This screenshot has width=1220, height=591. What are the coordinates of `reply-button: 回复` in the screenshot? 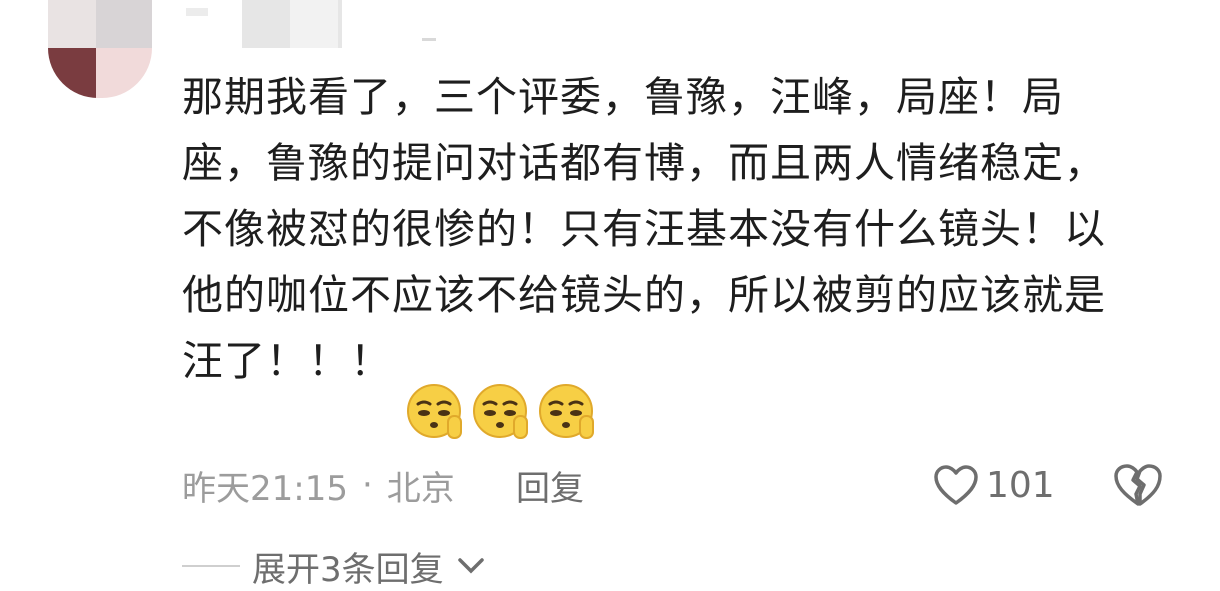 It's located at (550, 485).